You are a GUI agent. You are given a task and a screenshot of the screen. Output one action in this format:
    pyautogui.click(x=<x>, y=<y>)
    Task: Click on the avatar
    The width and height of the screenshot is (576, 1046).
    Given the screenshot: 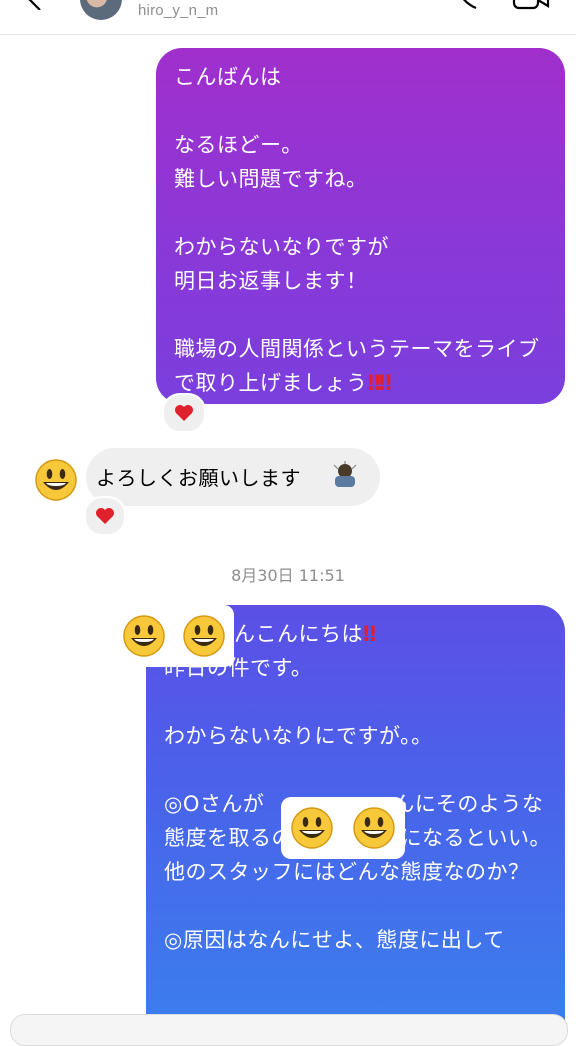 What is the action you would take?
    pyautogui.click(x=101, y=10)
    